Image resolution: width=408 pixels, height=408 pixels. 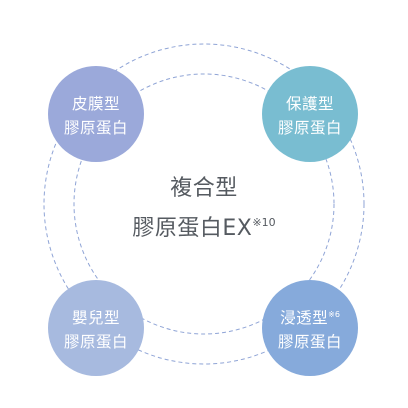 I want to click on bubble-title: 皮膜型, so click(x=96, y=102).